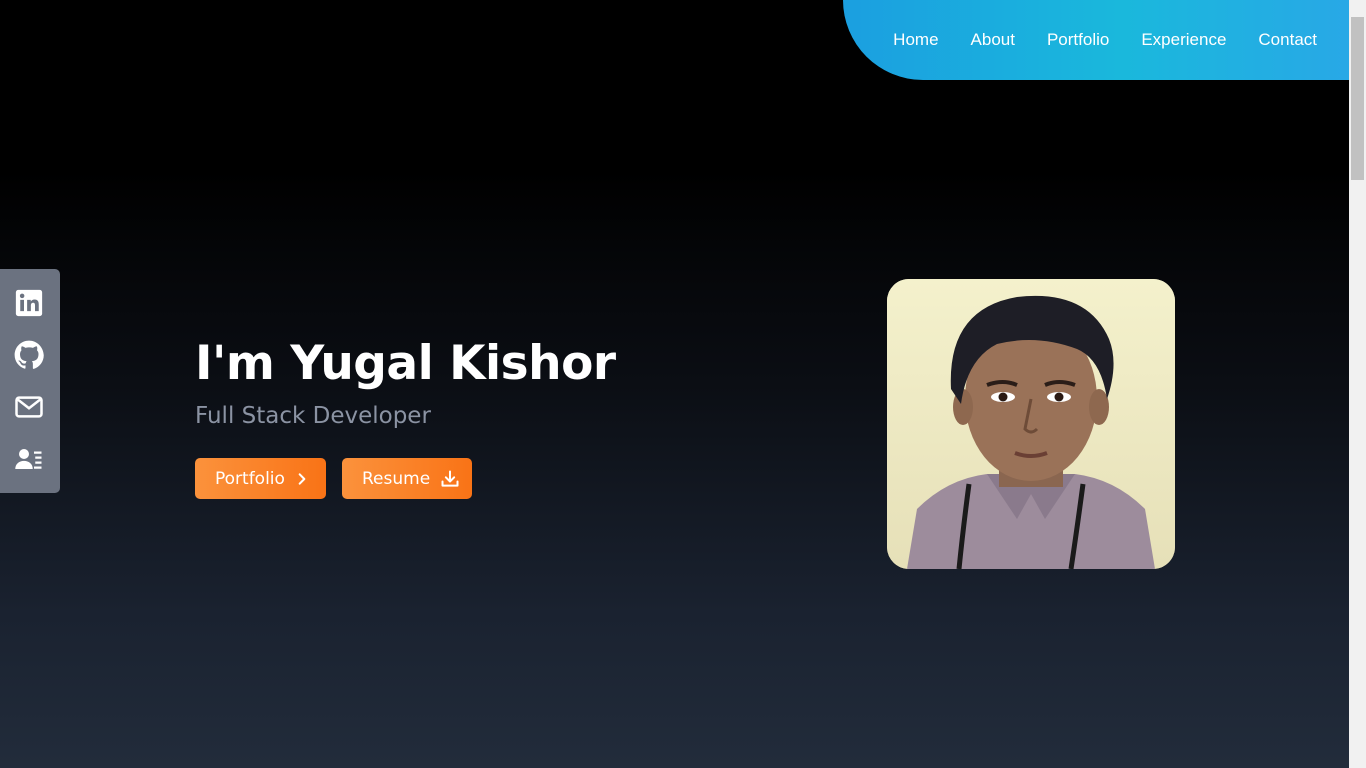  Describe the element at coordinates (993, 40) in the screenshot. I see `nav-about-link: About` at that location.